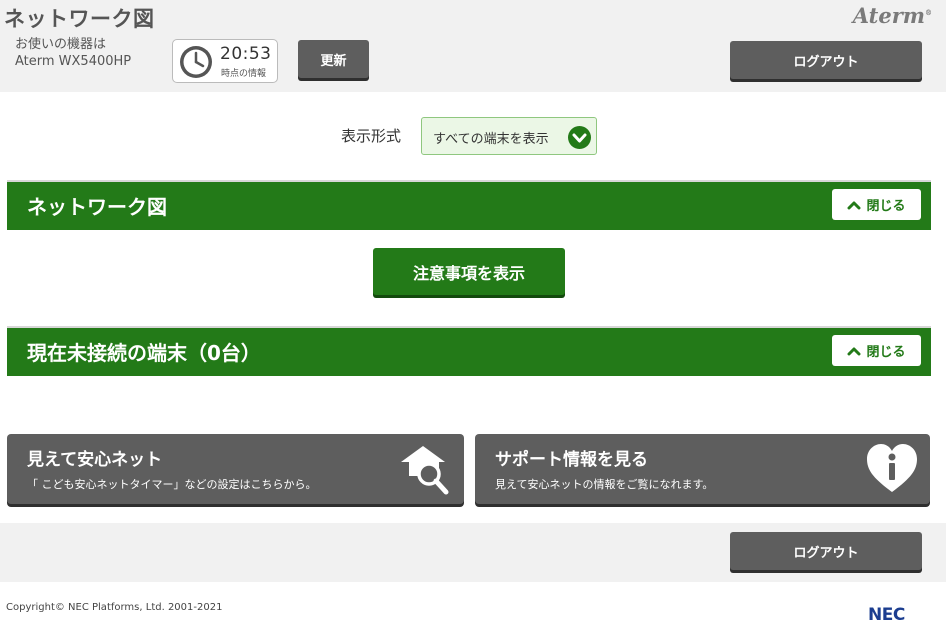  Describe the element at coordinates (61, 44) in the screenshot. I see `device-label: お使いの機器は` at that location.